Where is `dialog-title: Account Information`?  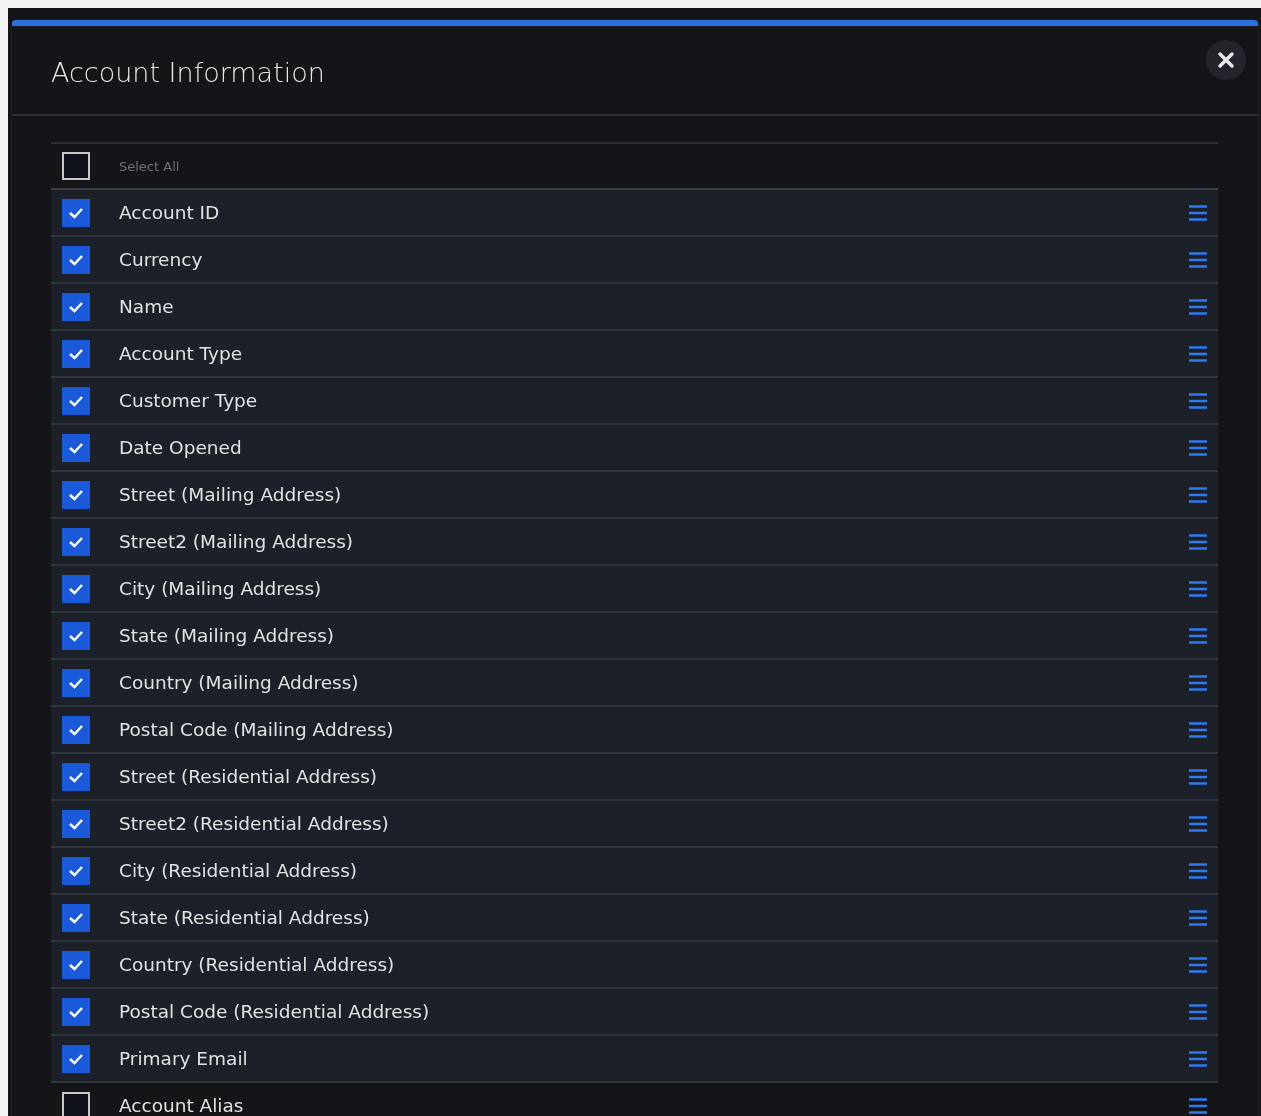
dialog-title: Account Information is located at coordinates (188, 72).